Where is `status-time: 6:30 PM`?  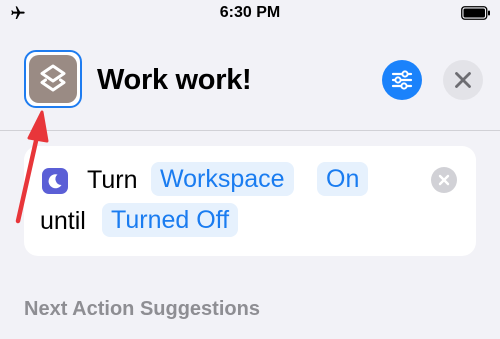
status-time: 6:30 PM is located at coordinates (250, 12).